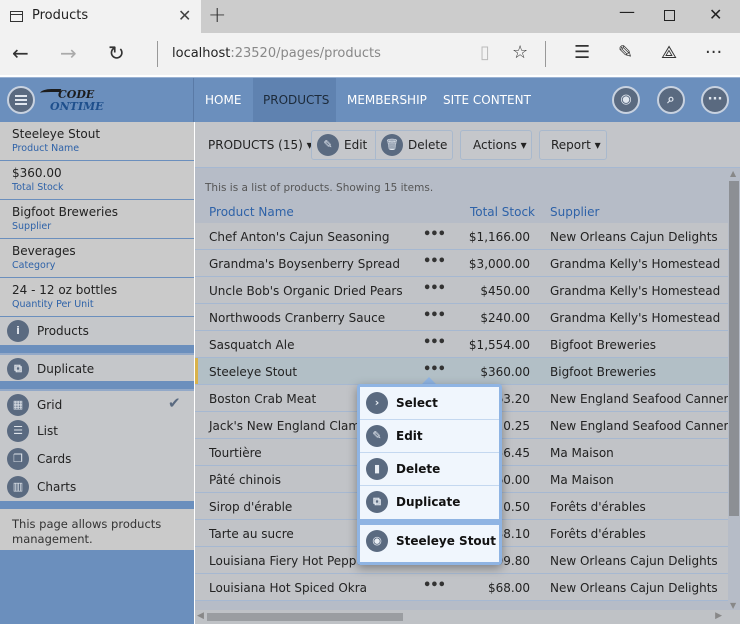  What do you see at coordinates (299, 237) in the screenshot?
I see `cell-product-name: Chef Anton's Cajun Seasoning` at bounding box center [299, 237].